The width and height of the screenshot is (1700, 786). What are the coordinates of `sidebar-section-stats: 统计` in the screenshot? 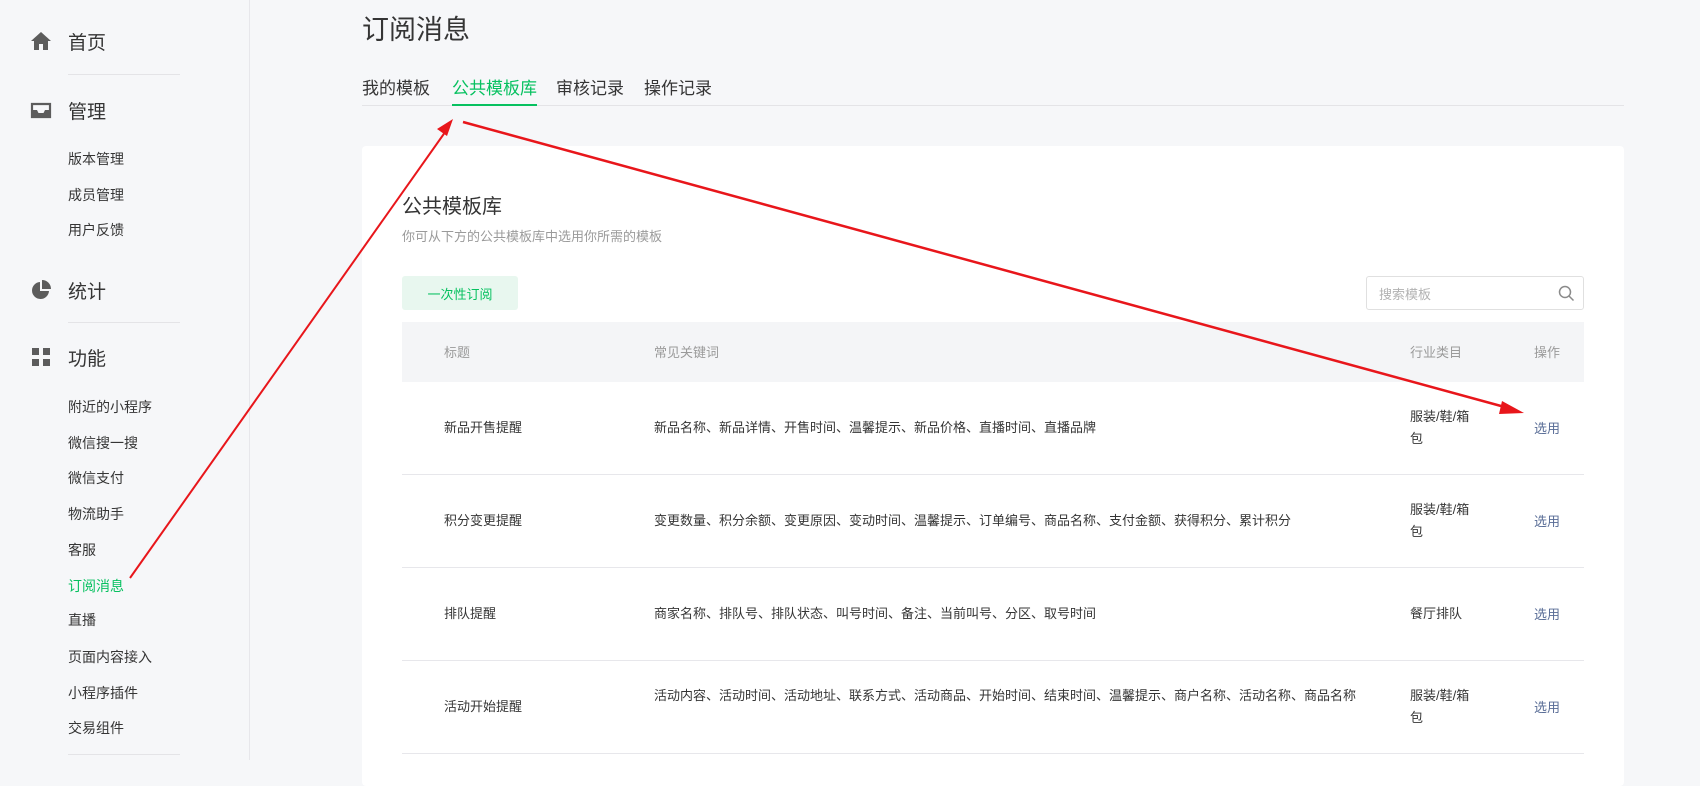 It's located at (68, 290).